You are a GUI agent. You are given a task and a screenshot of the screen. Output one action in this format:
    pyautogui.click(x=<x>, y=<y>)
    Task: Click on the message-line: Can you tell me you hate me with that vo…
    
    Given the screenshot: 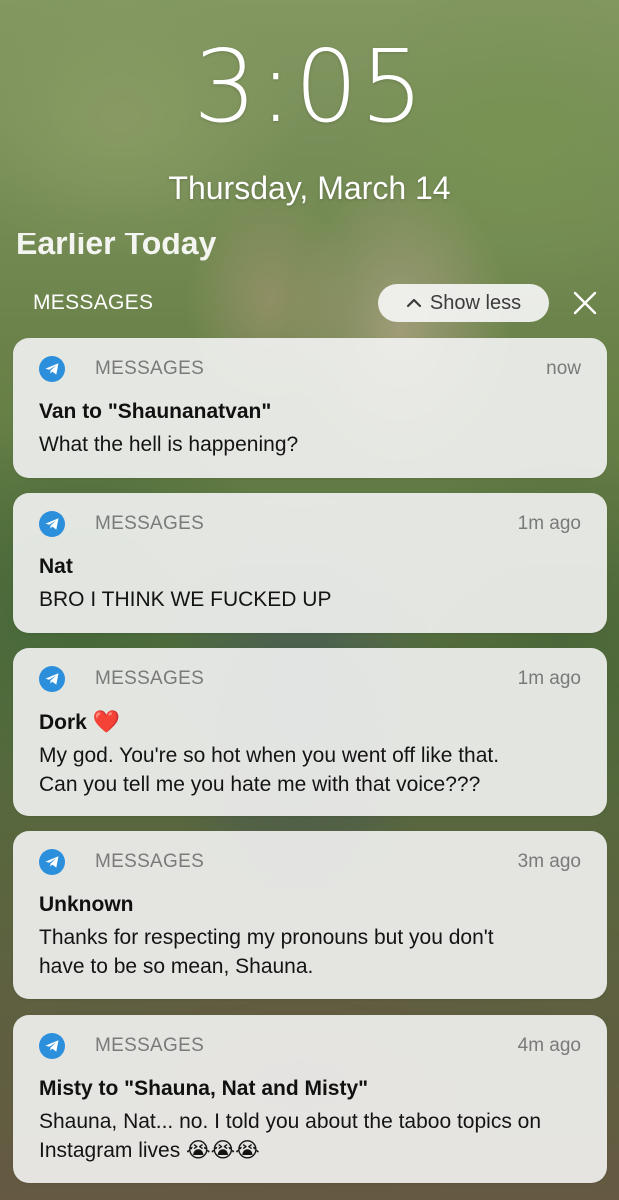 What is the action you would take?
    pyautogui.click(x=260, y=784)
    